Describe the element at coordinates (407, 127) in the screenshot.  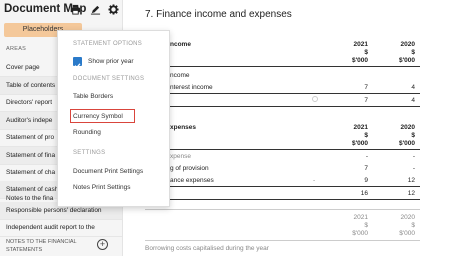
I see `expenses-col-2020-year: 2020` at that location.